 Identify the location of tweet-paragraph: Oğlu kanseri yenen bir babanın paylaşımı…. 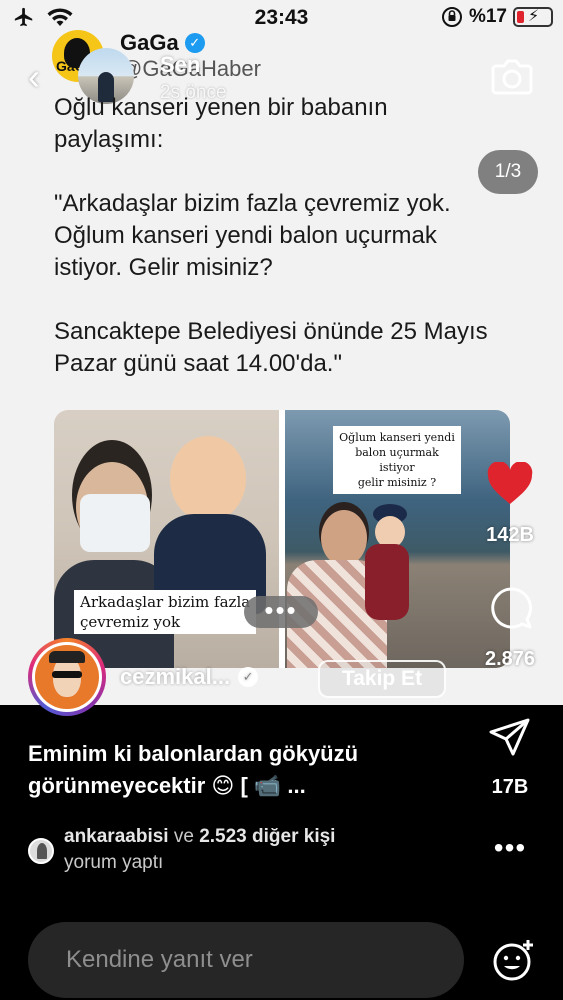
(221, 123).